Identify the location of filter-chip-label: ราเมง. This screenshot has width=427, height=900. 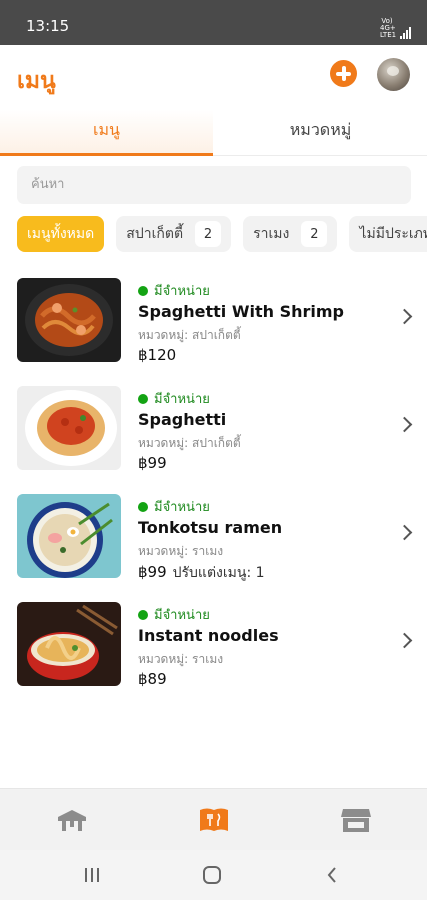
(271, 234).